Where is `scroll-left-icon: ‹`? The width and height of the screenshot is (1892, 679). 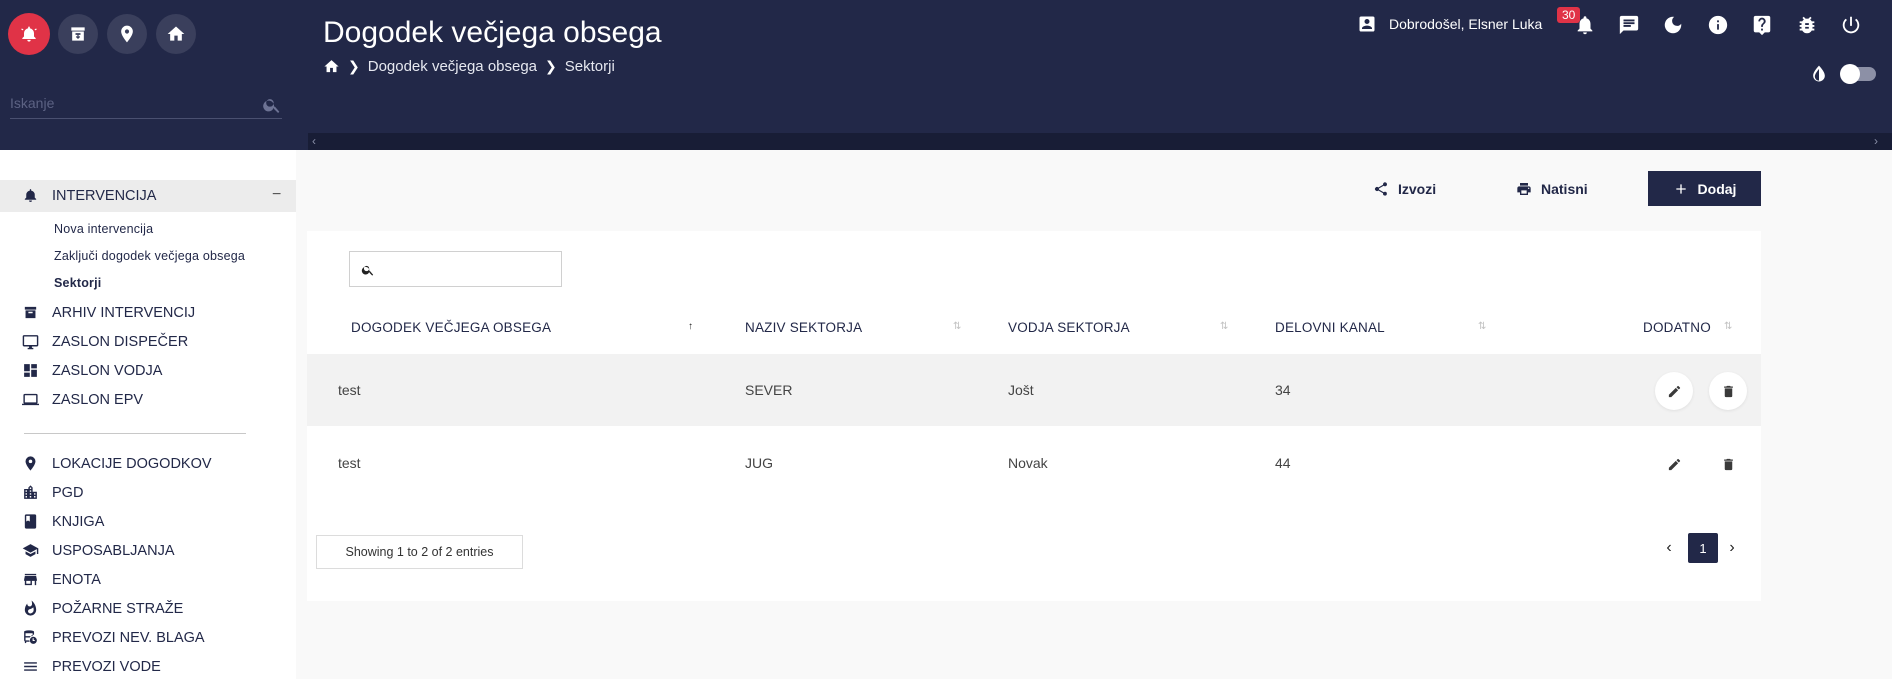
scroll-left-icon: ‹ is located at coordinates (314, 141).